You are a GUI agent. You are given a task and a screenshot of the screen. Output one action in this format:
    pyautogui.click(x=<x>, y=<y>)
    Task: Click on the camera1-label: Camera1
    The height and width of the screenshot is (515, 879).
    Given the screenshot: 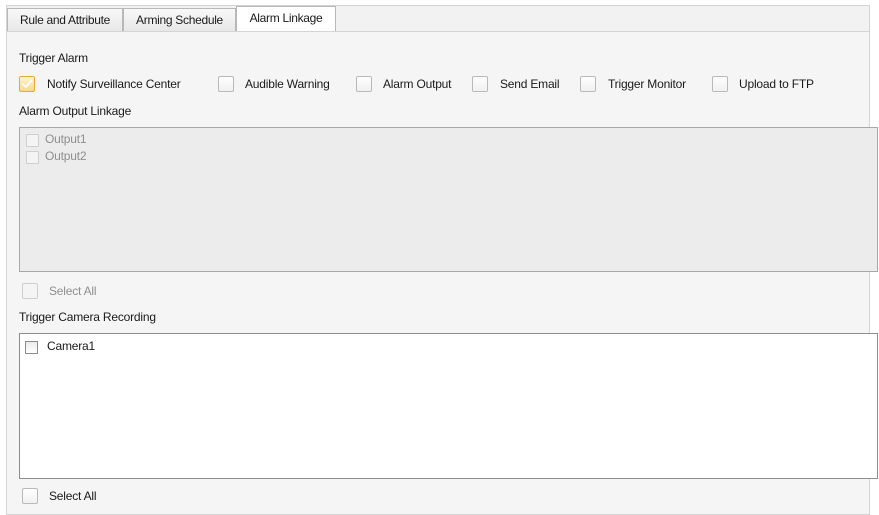 What is the action you would take?
    pyautogui.click(x=71, y=346)
    